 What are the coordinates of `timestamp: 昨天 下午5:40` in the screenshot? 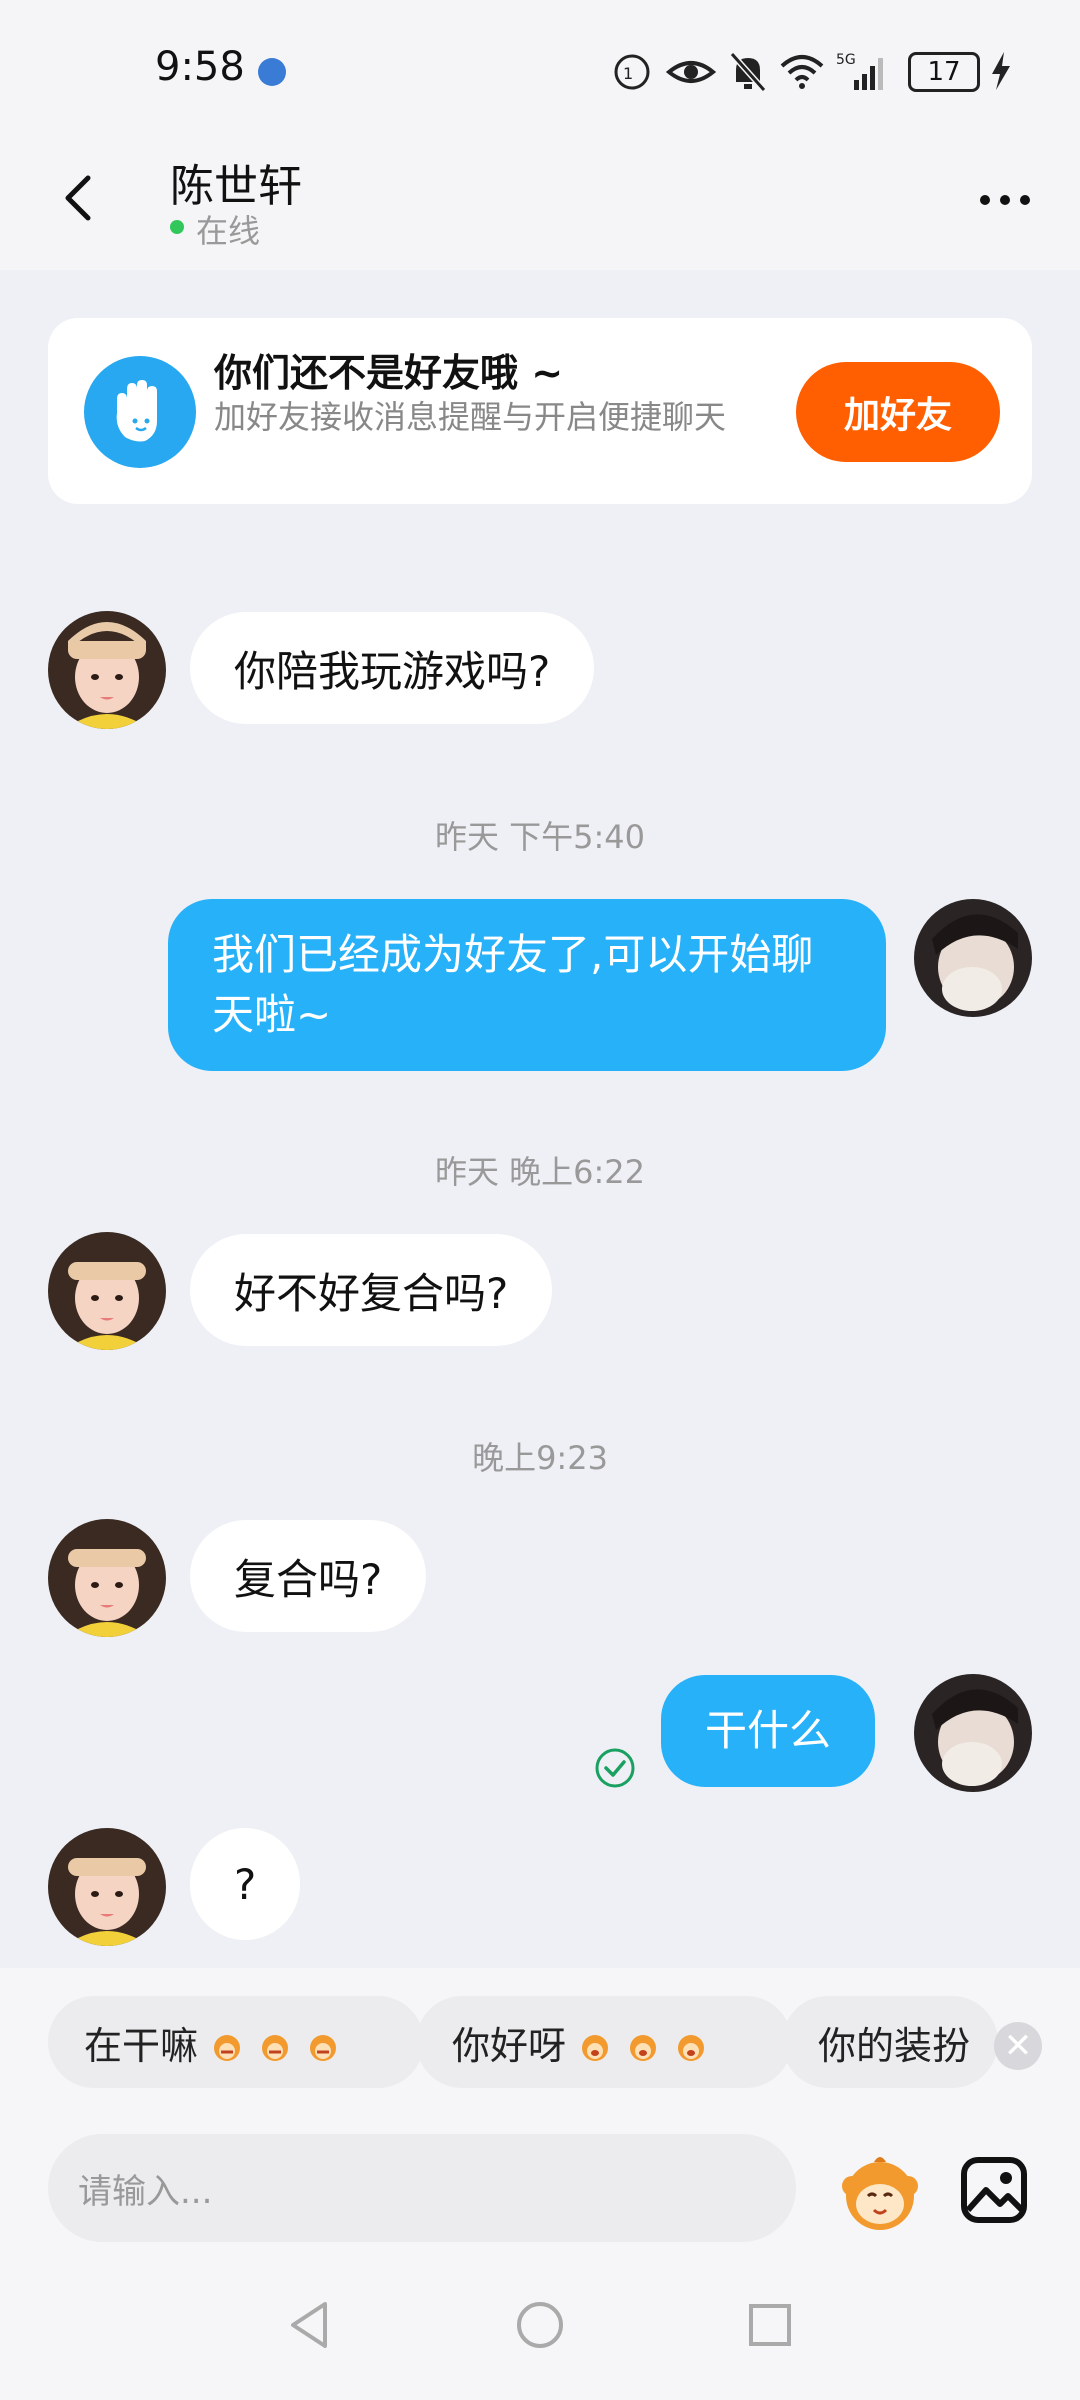 It's located at (540, 837).